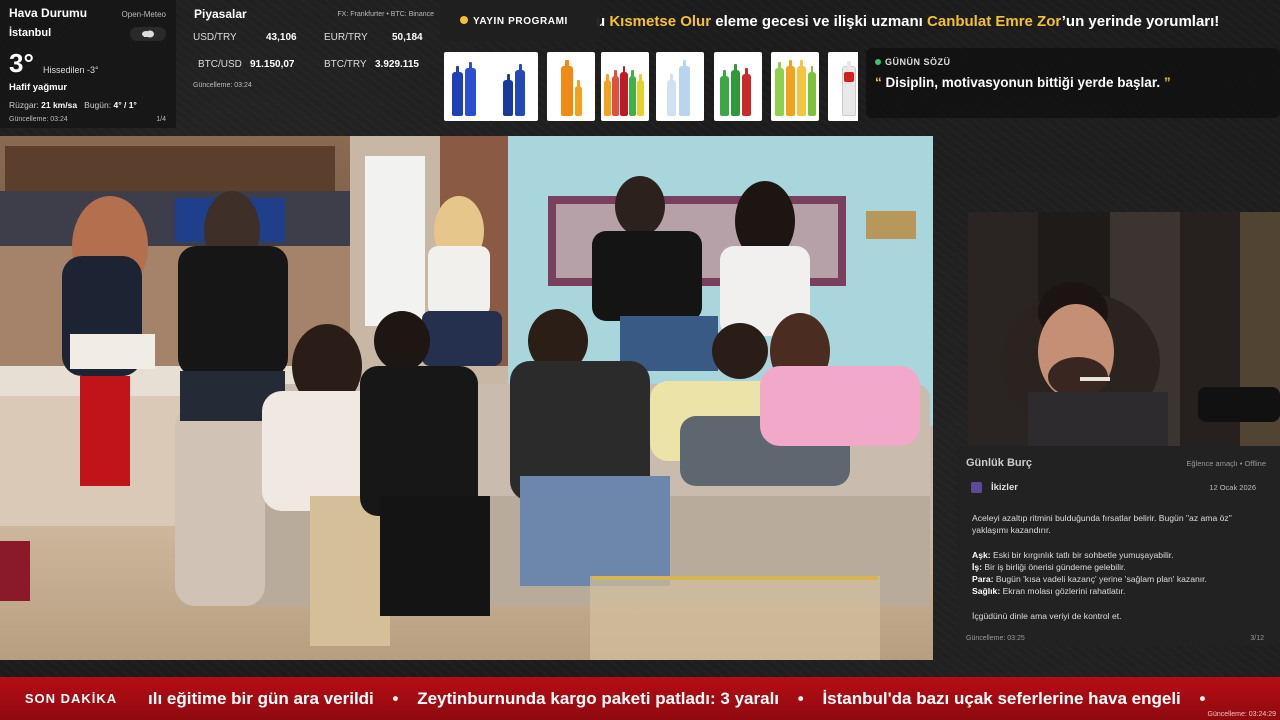 The width and height of the screenshot is (1280, 720). I want to click on ticker-highlight: Canbulat Emre Zor, so click(994, 21).